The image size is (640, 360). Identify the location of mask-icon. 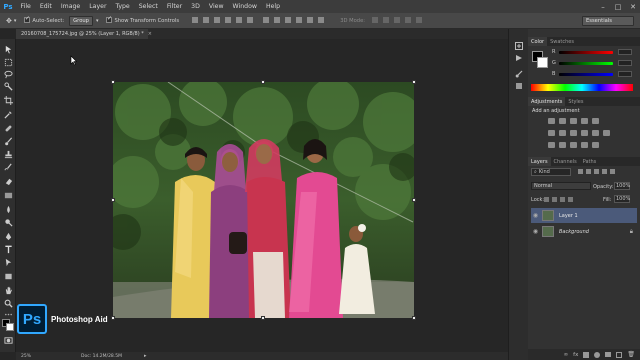
(586, 354).